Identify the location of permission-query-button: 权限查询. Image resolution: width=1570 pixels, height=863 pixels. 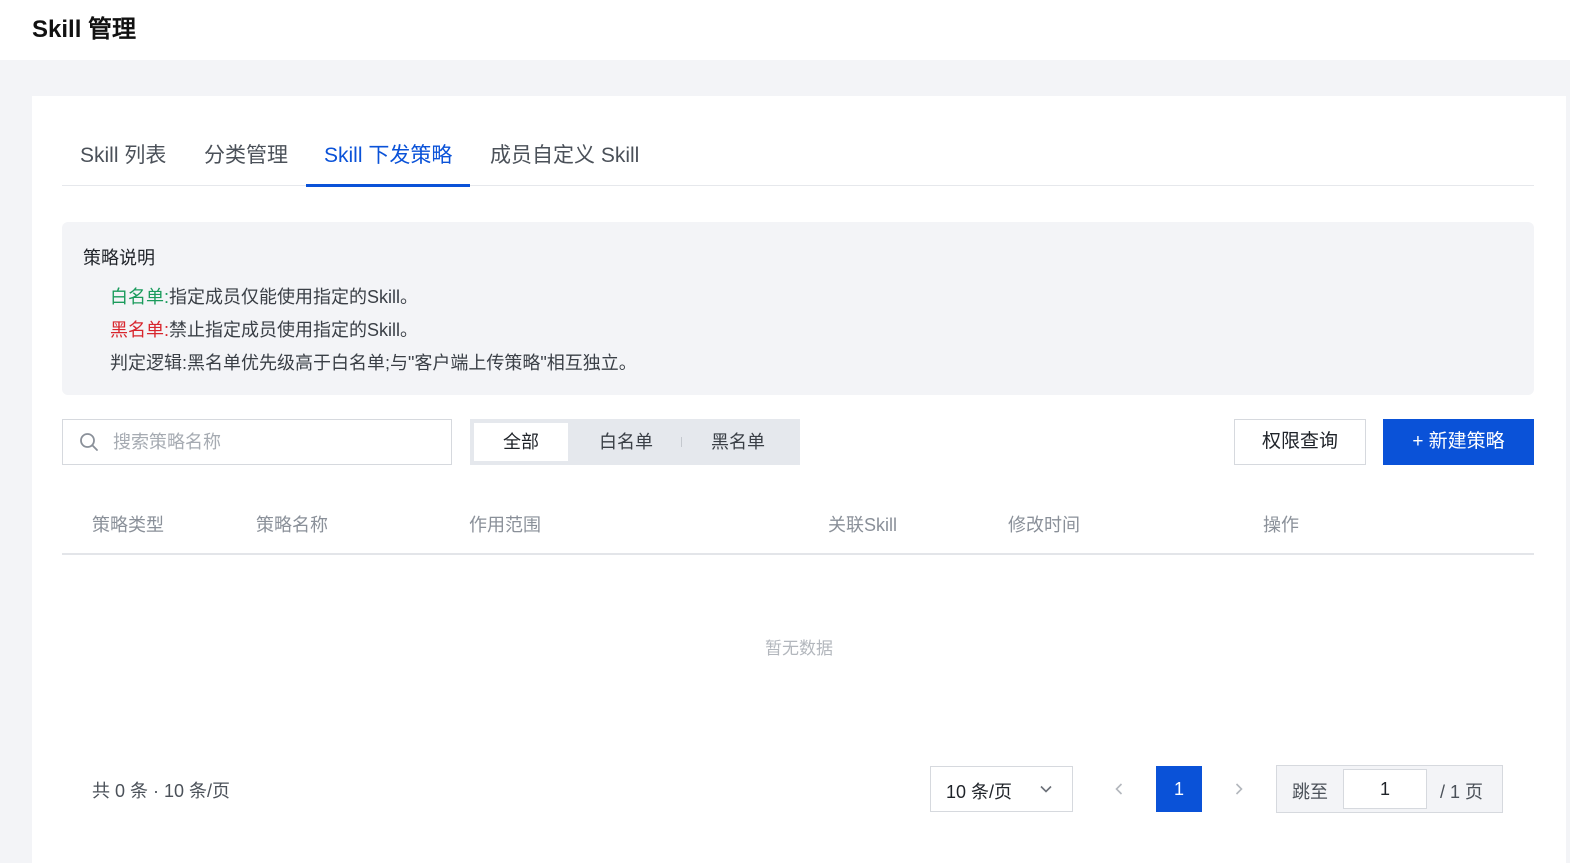
(1300, 442).